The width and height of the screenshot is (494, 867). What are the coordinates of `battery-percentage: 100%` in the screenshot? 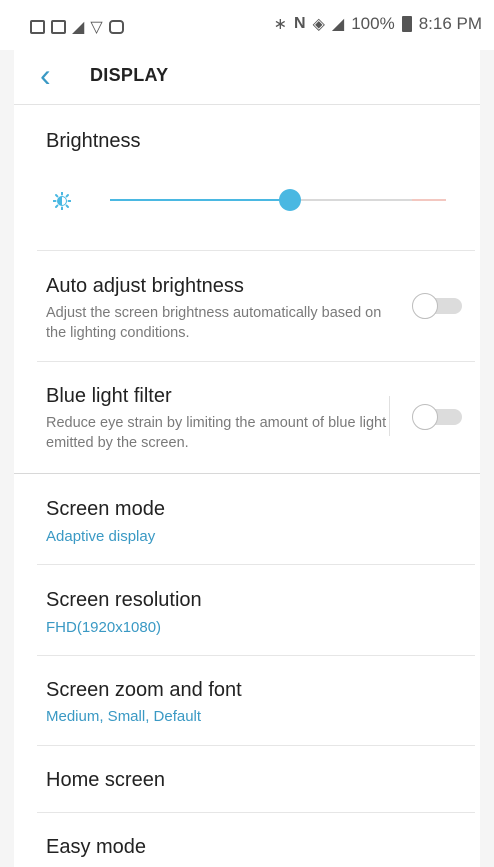 It's located at (373, 23).